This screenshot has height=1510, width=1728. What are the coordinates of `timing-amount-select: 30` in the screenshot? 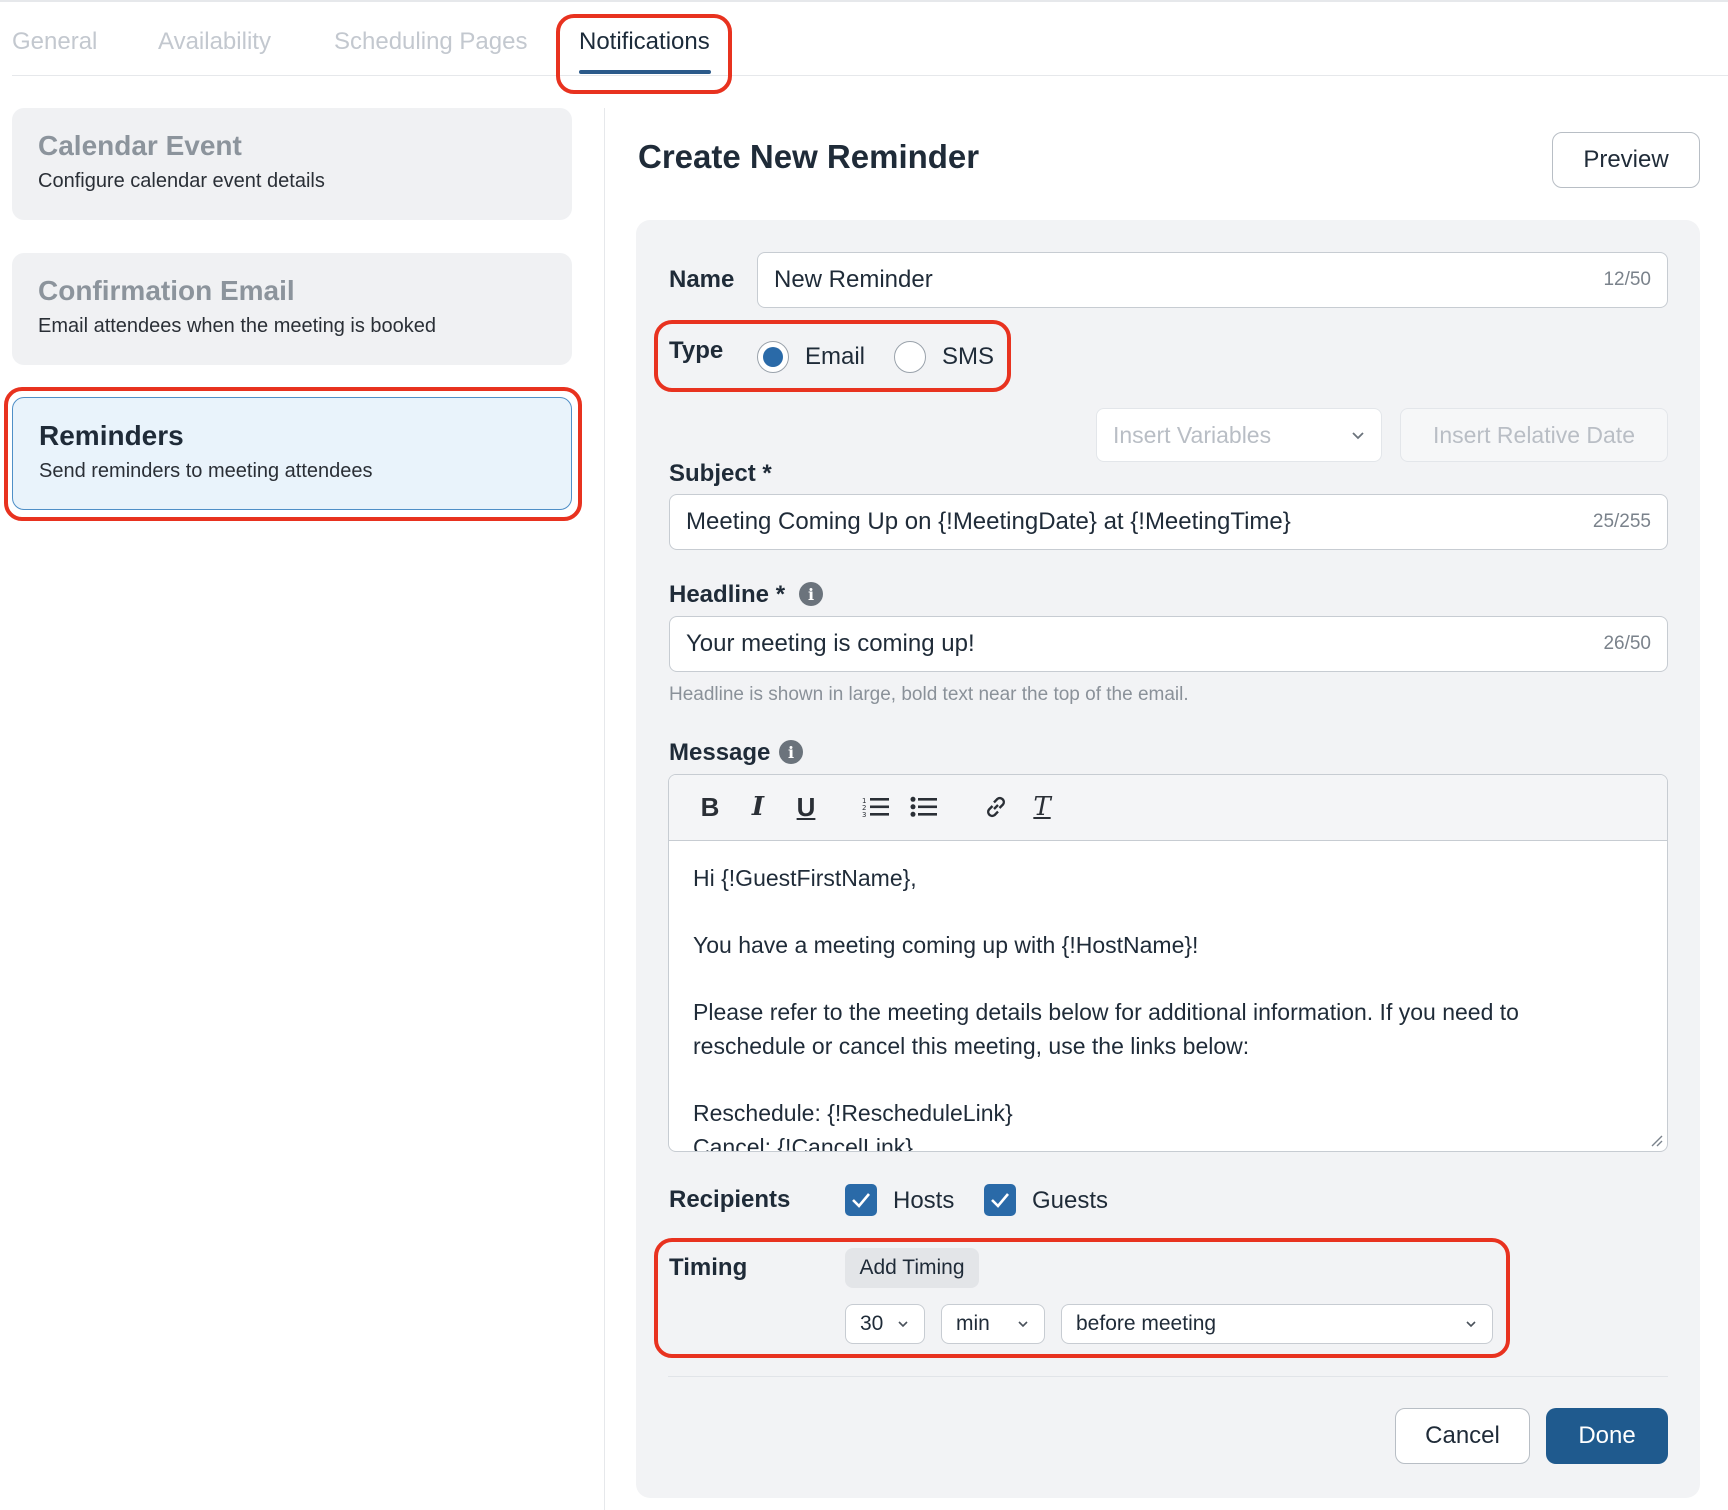 It's located at (885, 1324).